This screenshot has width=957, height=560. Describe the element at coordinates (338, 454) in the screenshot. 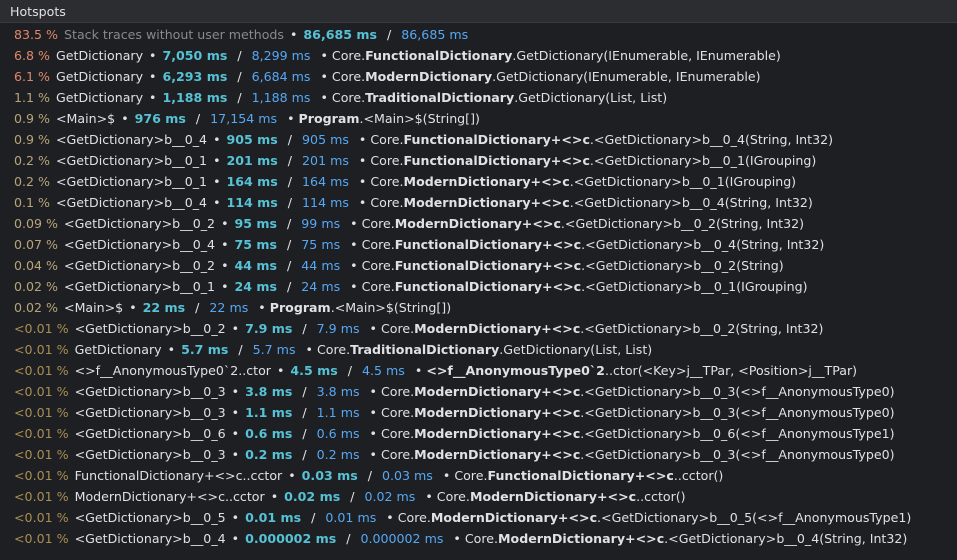

I see `hotspot-total-time: 0.2 ms` at that location.